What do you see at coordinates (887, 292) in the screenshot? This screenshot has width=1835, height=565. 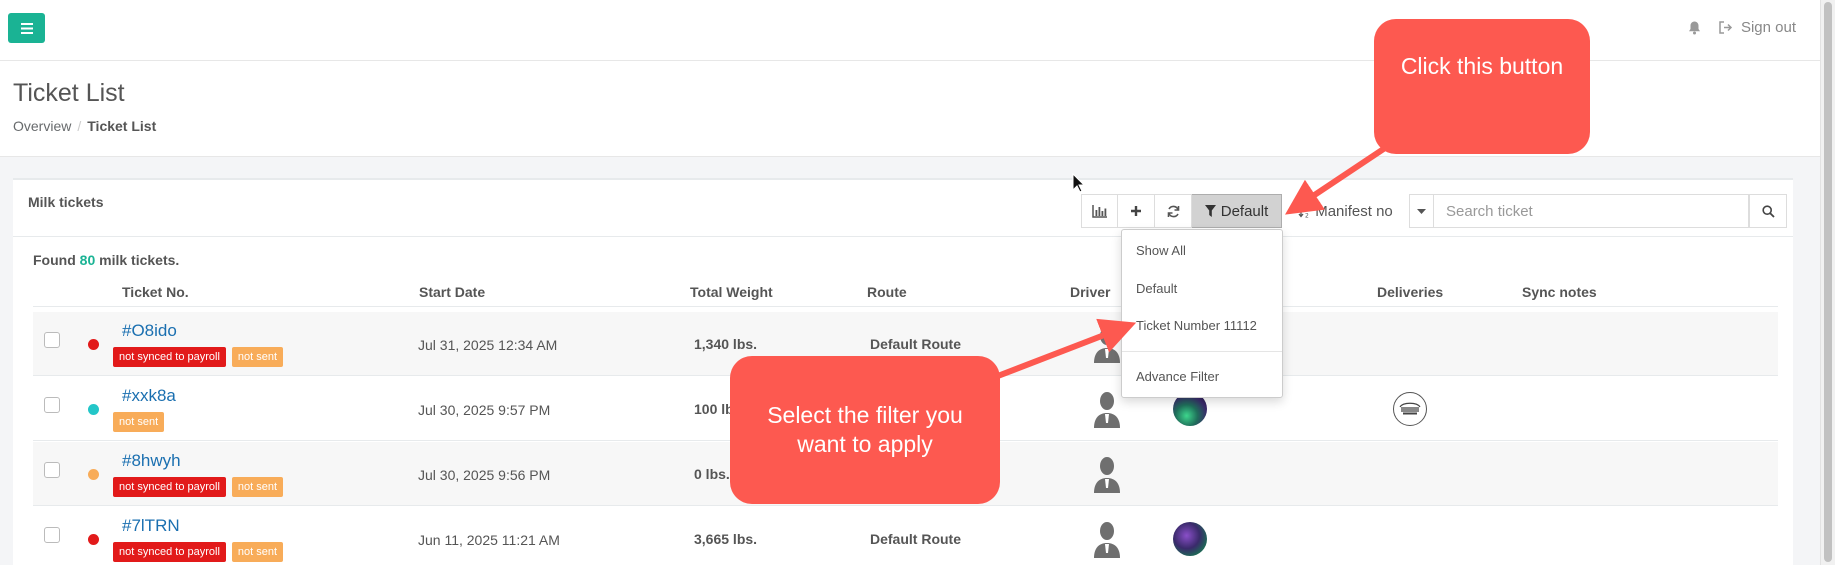 I see `col-route: Route` at bounding box center [887, 292].